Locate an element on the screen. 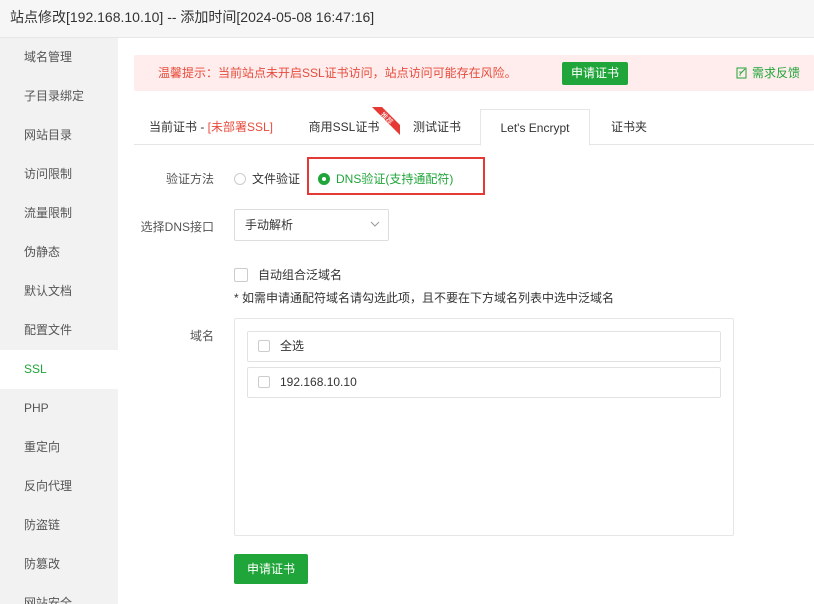 This screenshot has height=604, width=814. radio-unchecked-icon is located at coordinates (240, 179).